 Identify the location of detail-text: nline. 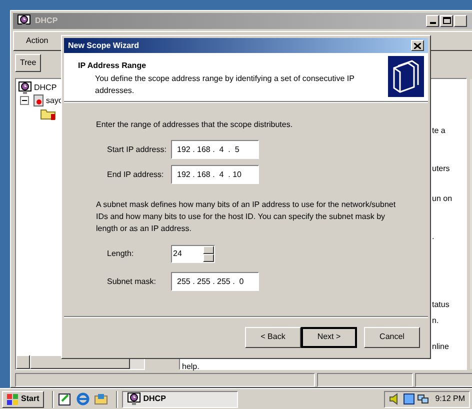
(440, 347).